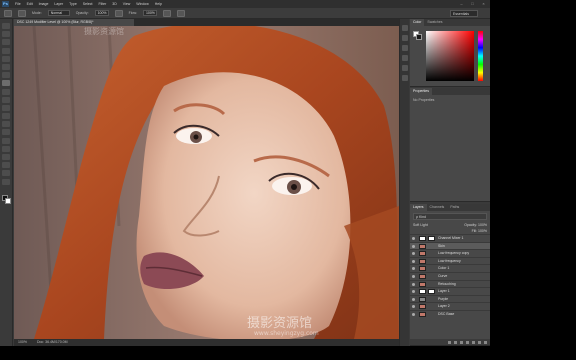 Image resolution: width=576 pixels, height=360 pixels. I want to click on actions-icon, so click(404, 38).